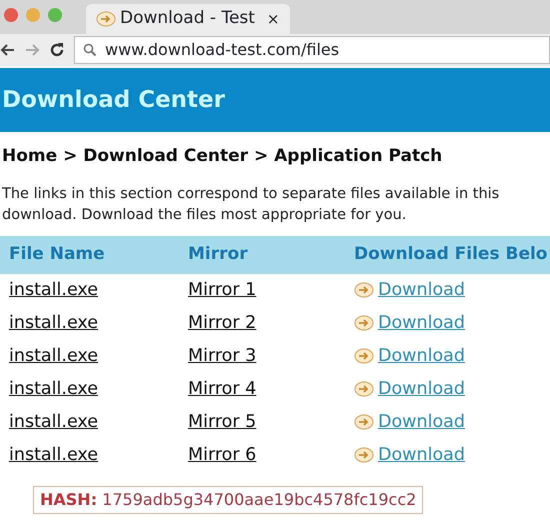 The height and width of the screenshot is (530, 550). Describe the element at coordinates (273, 19) in the screenshot. I see `tab-close-button: ×` at that location.